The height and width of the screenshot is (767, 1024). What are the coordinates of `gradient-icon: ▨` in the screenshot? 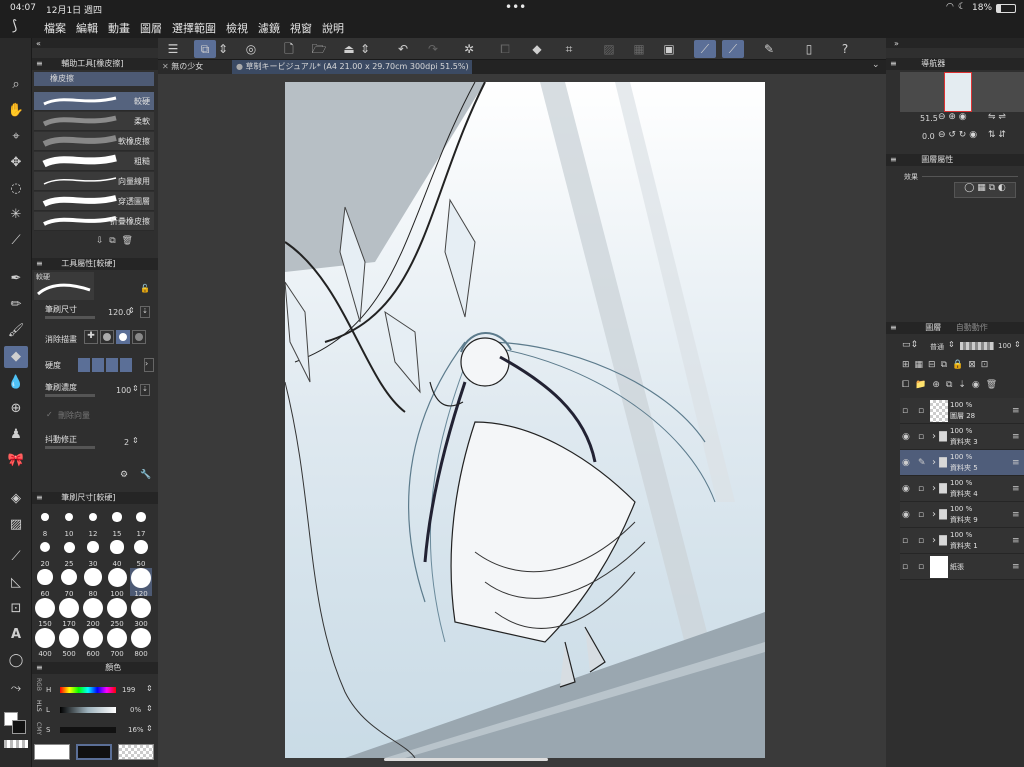 It's located at (16, 525).